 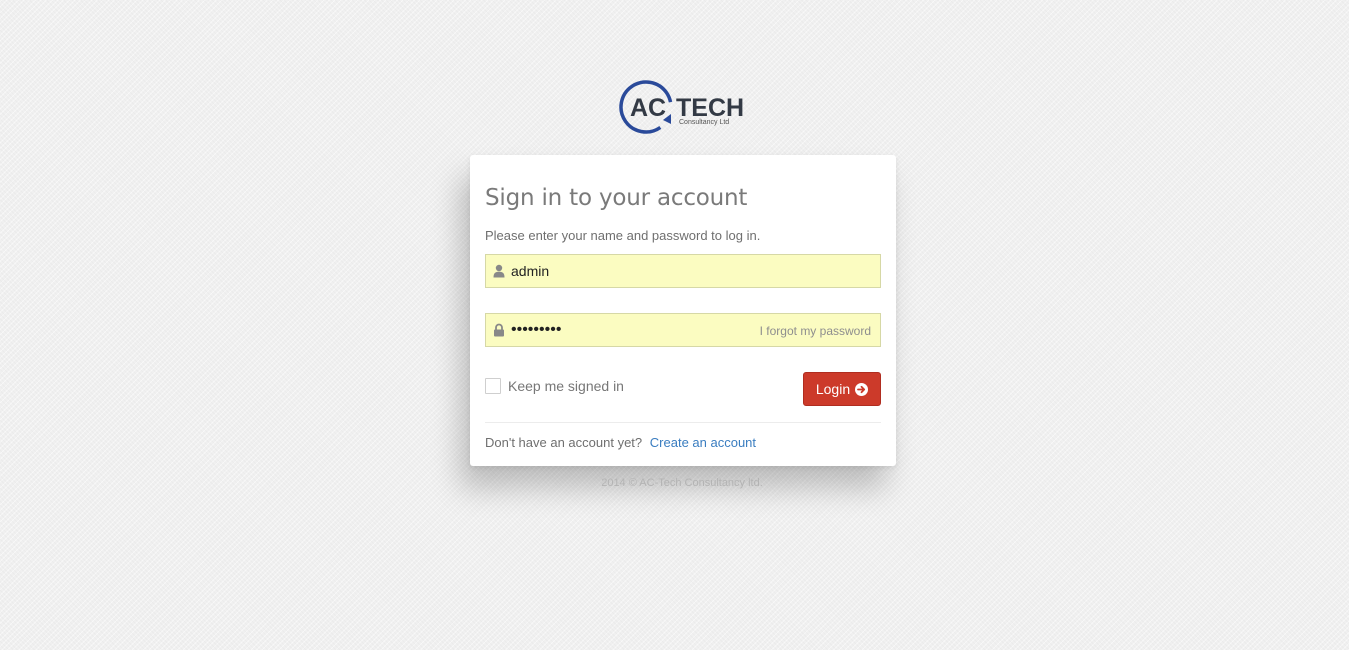 What do you see at coordinates (862, 389) in the screenshot?
I see `arrow-circle-right-icon` at bounding box center [862, 389].